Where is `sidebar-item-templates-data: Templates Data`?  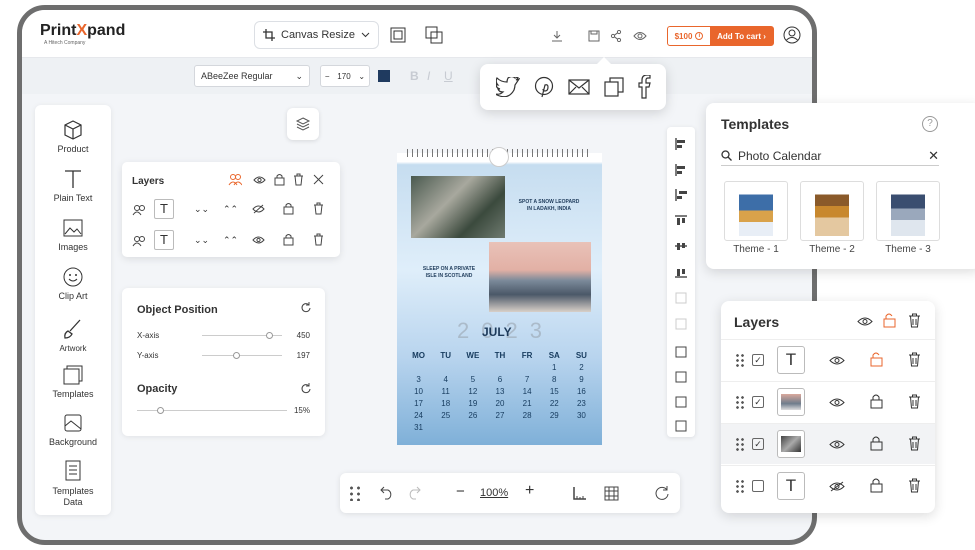 sidebar-item-templates-data: Templates Data is located at coordinates (73, 484).